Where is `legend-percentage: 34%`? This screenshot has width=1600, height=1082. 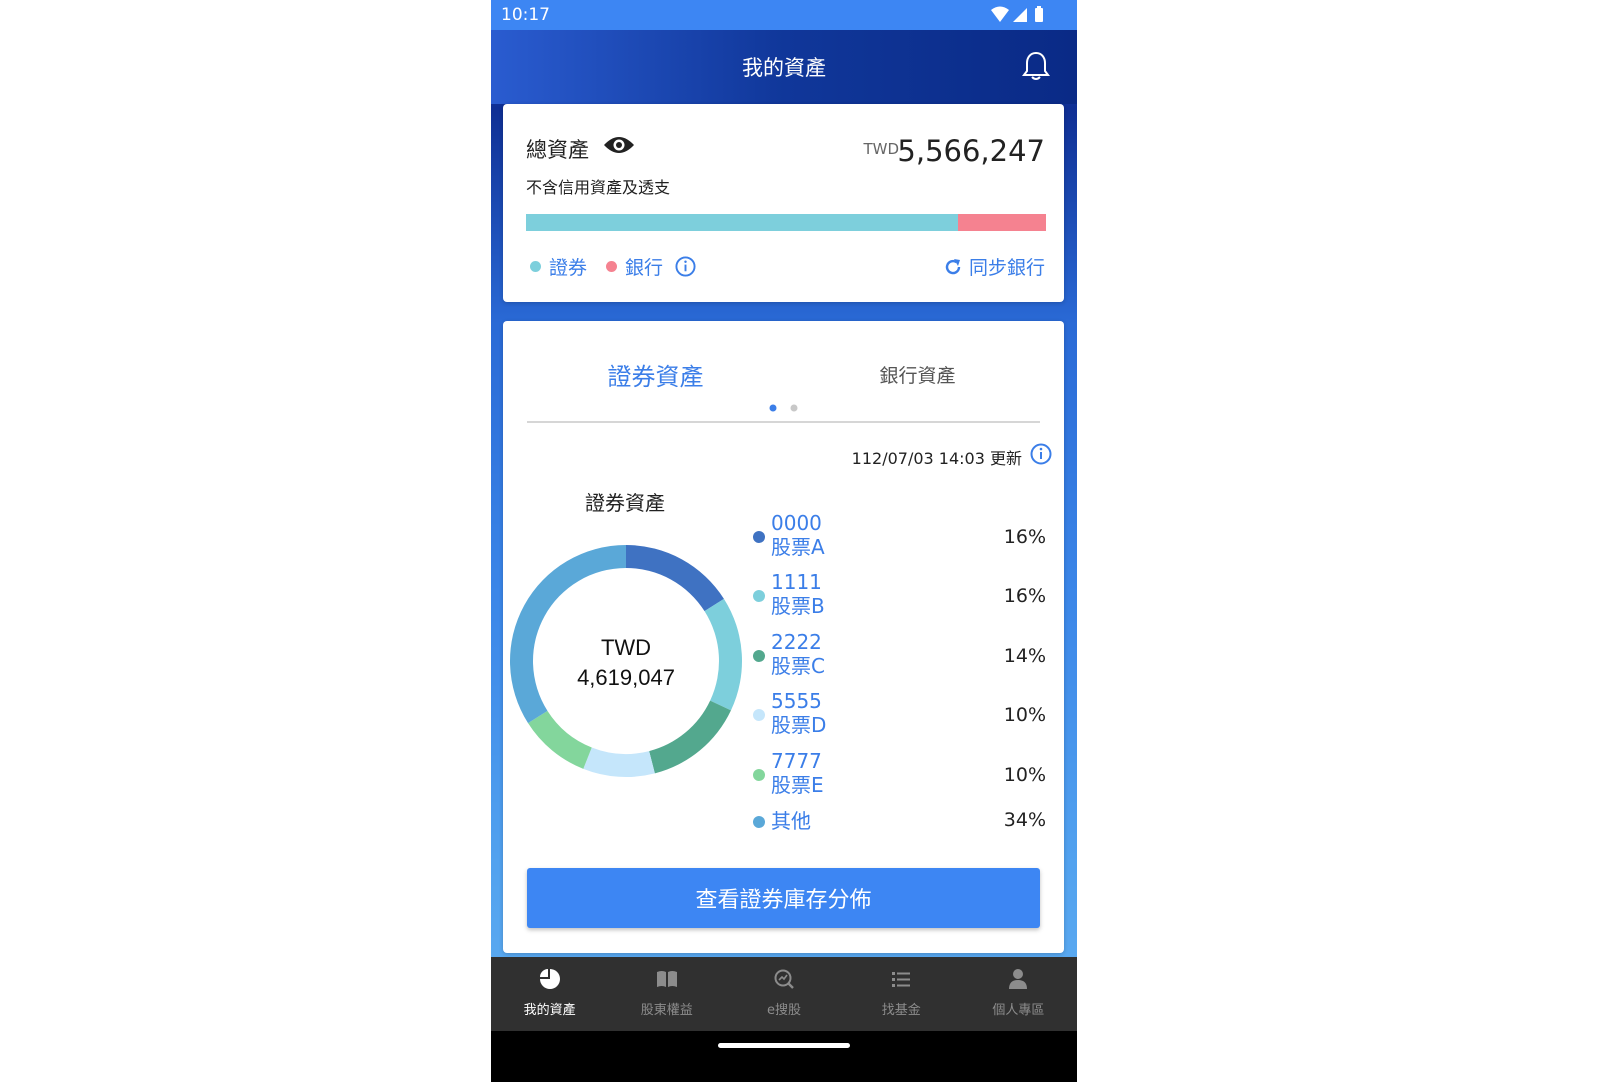
legend-percentage: 34% is located at coordinates (1024, 820).